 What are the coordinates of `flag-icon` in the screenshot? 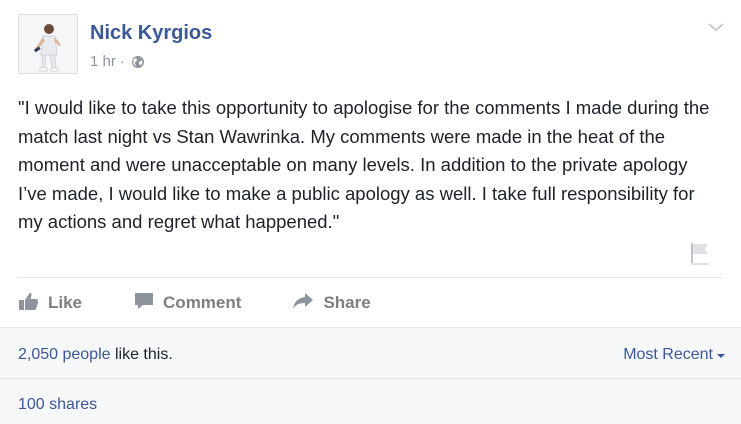 It's located at (700, 254).